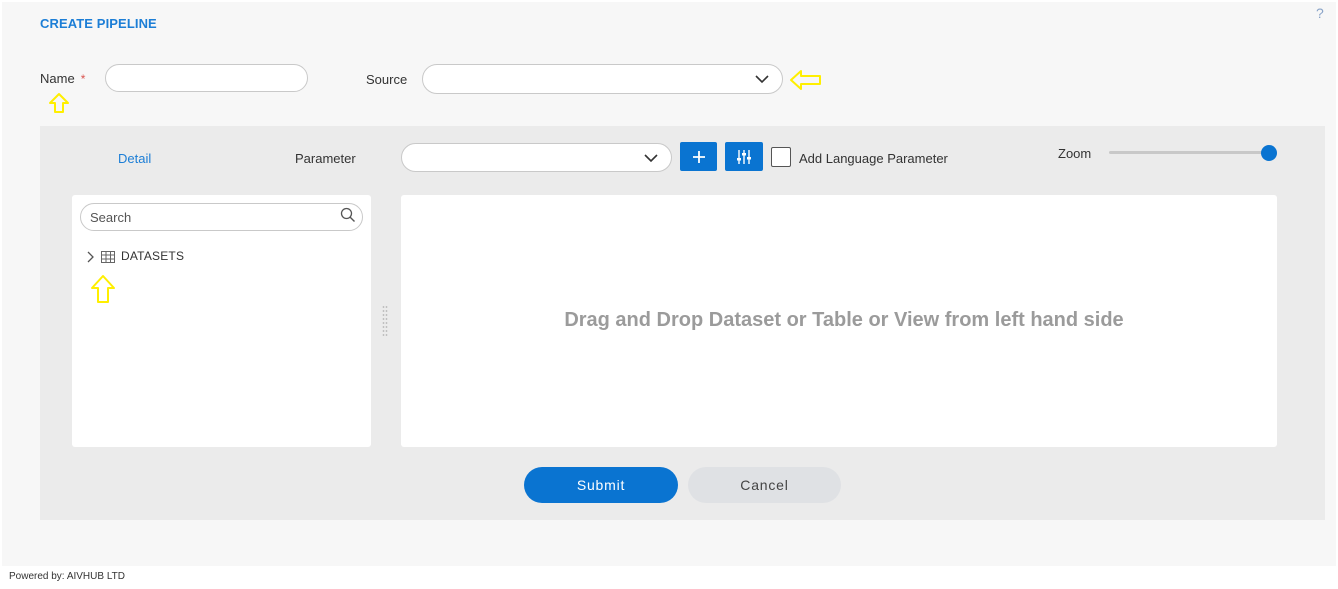  What do you see at coordinates (90, 257) in the screenshot?
I see `chevron-right-icon` at bounding box center [90, 257].